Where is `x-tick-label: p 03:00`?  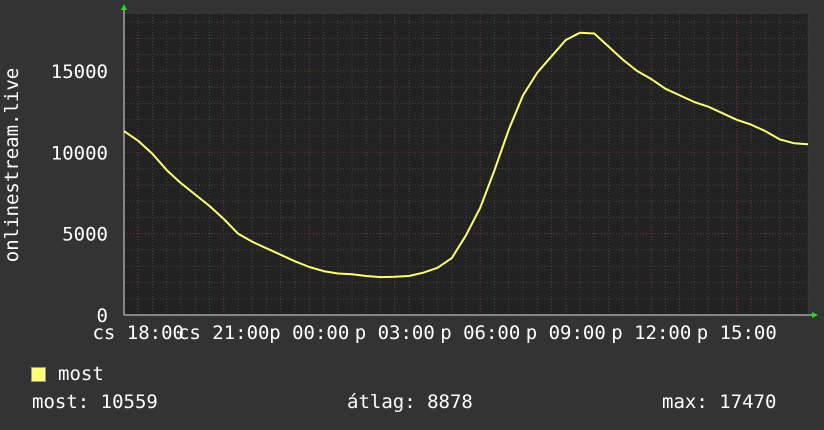
x-tick-label: p 03:00 is located at coordinates (395, 333).